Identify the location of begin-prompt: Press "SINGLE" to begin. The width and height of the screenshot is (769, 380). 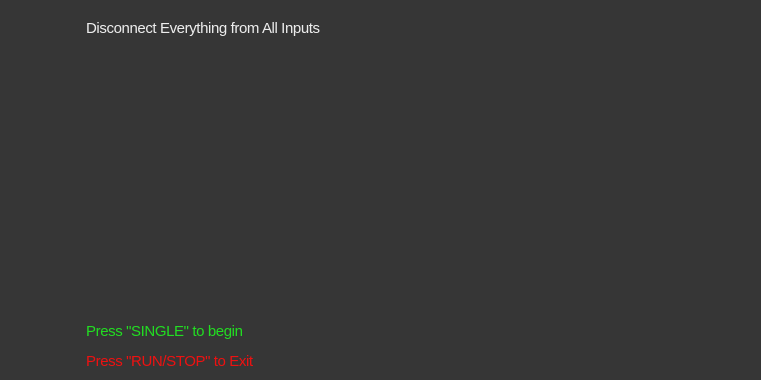
(164, 331).